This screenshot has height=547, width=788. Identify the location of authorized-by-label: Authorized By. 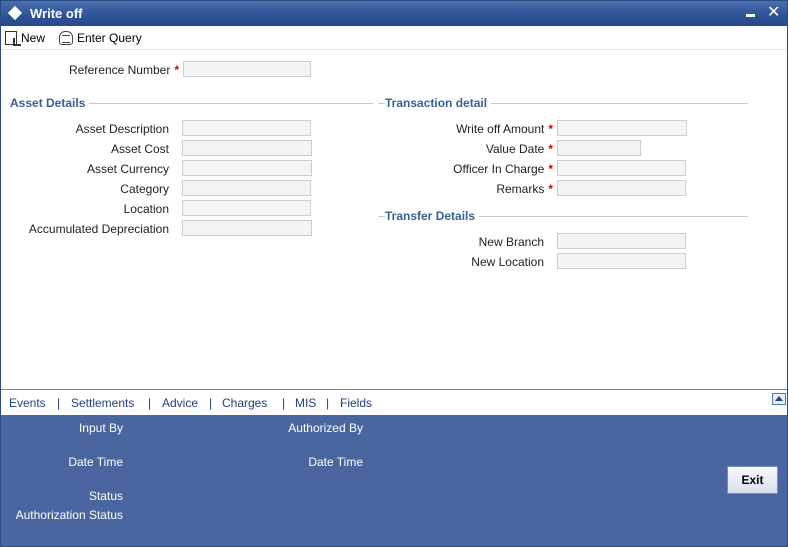
(325, 428).